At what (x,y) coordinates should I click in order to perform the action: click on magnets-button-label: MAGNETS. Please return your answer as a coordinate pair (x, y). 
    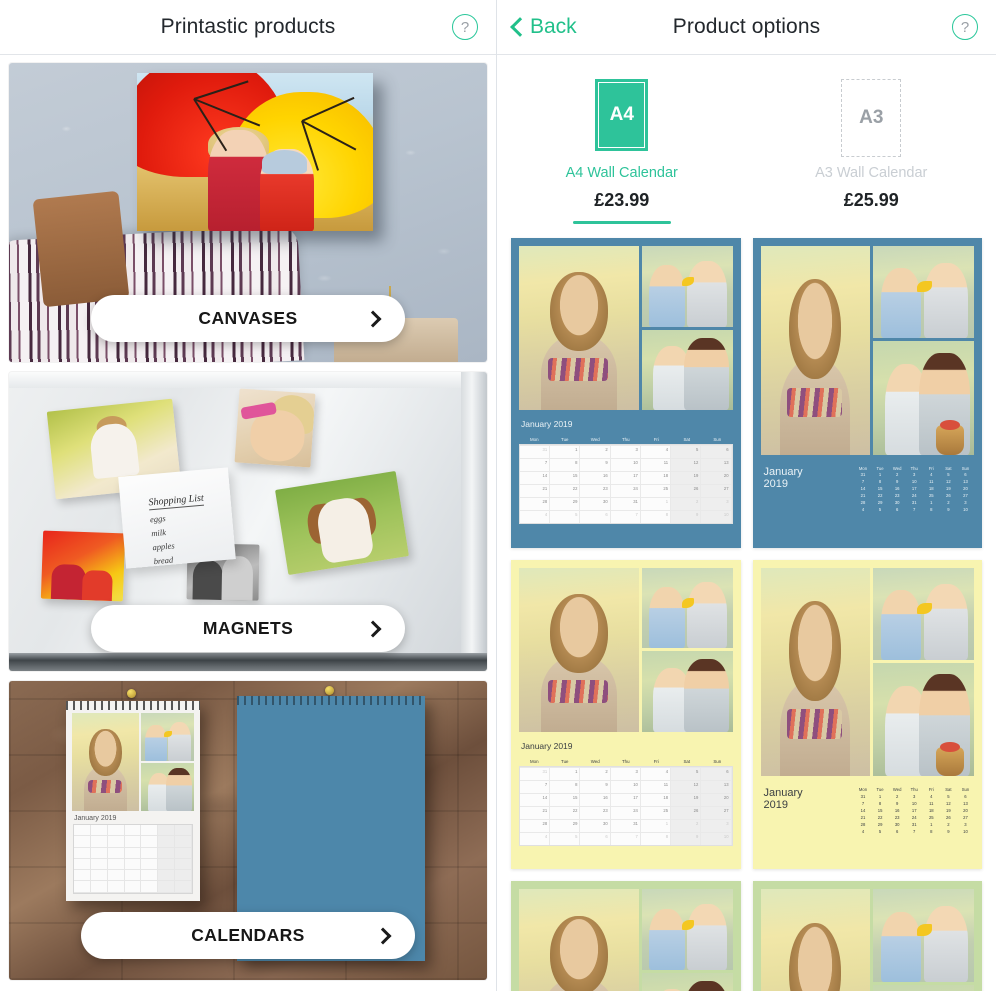
    Looking at the image, I should click on (248, 628).